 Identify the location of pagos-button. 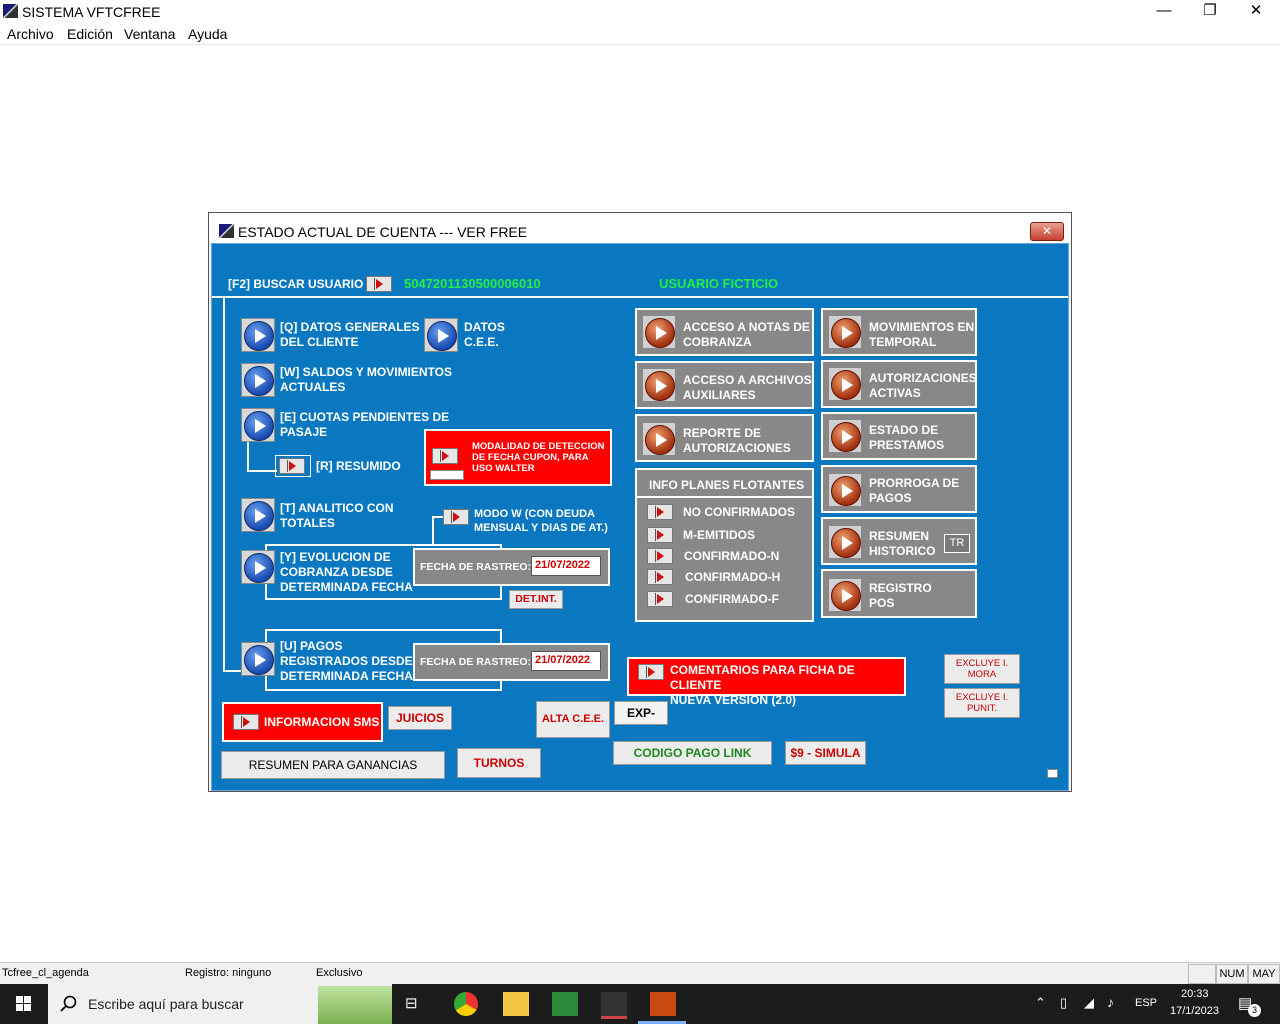
(258, 659).